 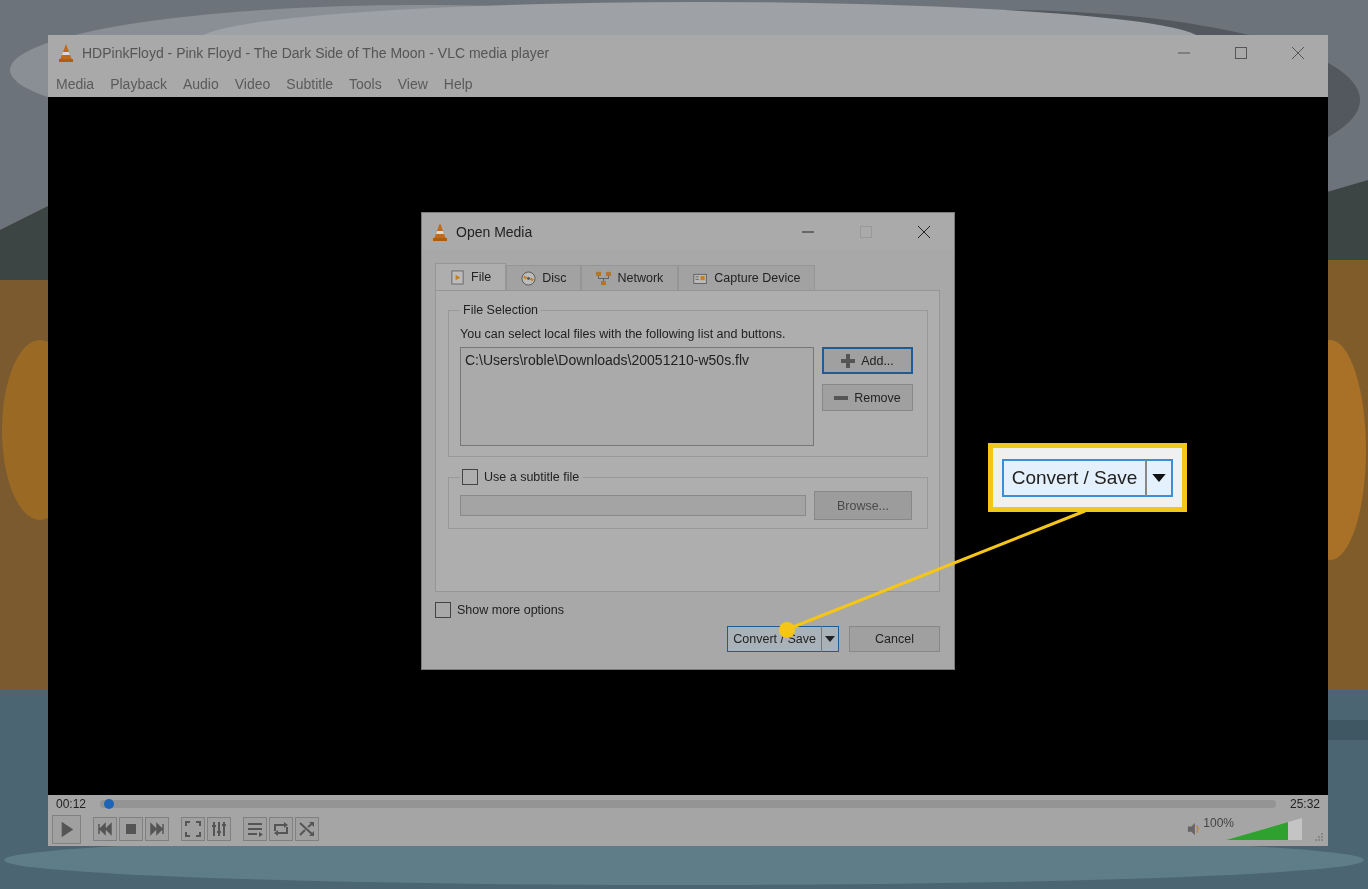 What do you see at coordinates (829, 639) in the screenshot?
I see `caret-icon` at bounding box center [829, 639].